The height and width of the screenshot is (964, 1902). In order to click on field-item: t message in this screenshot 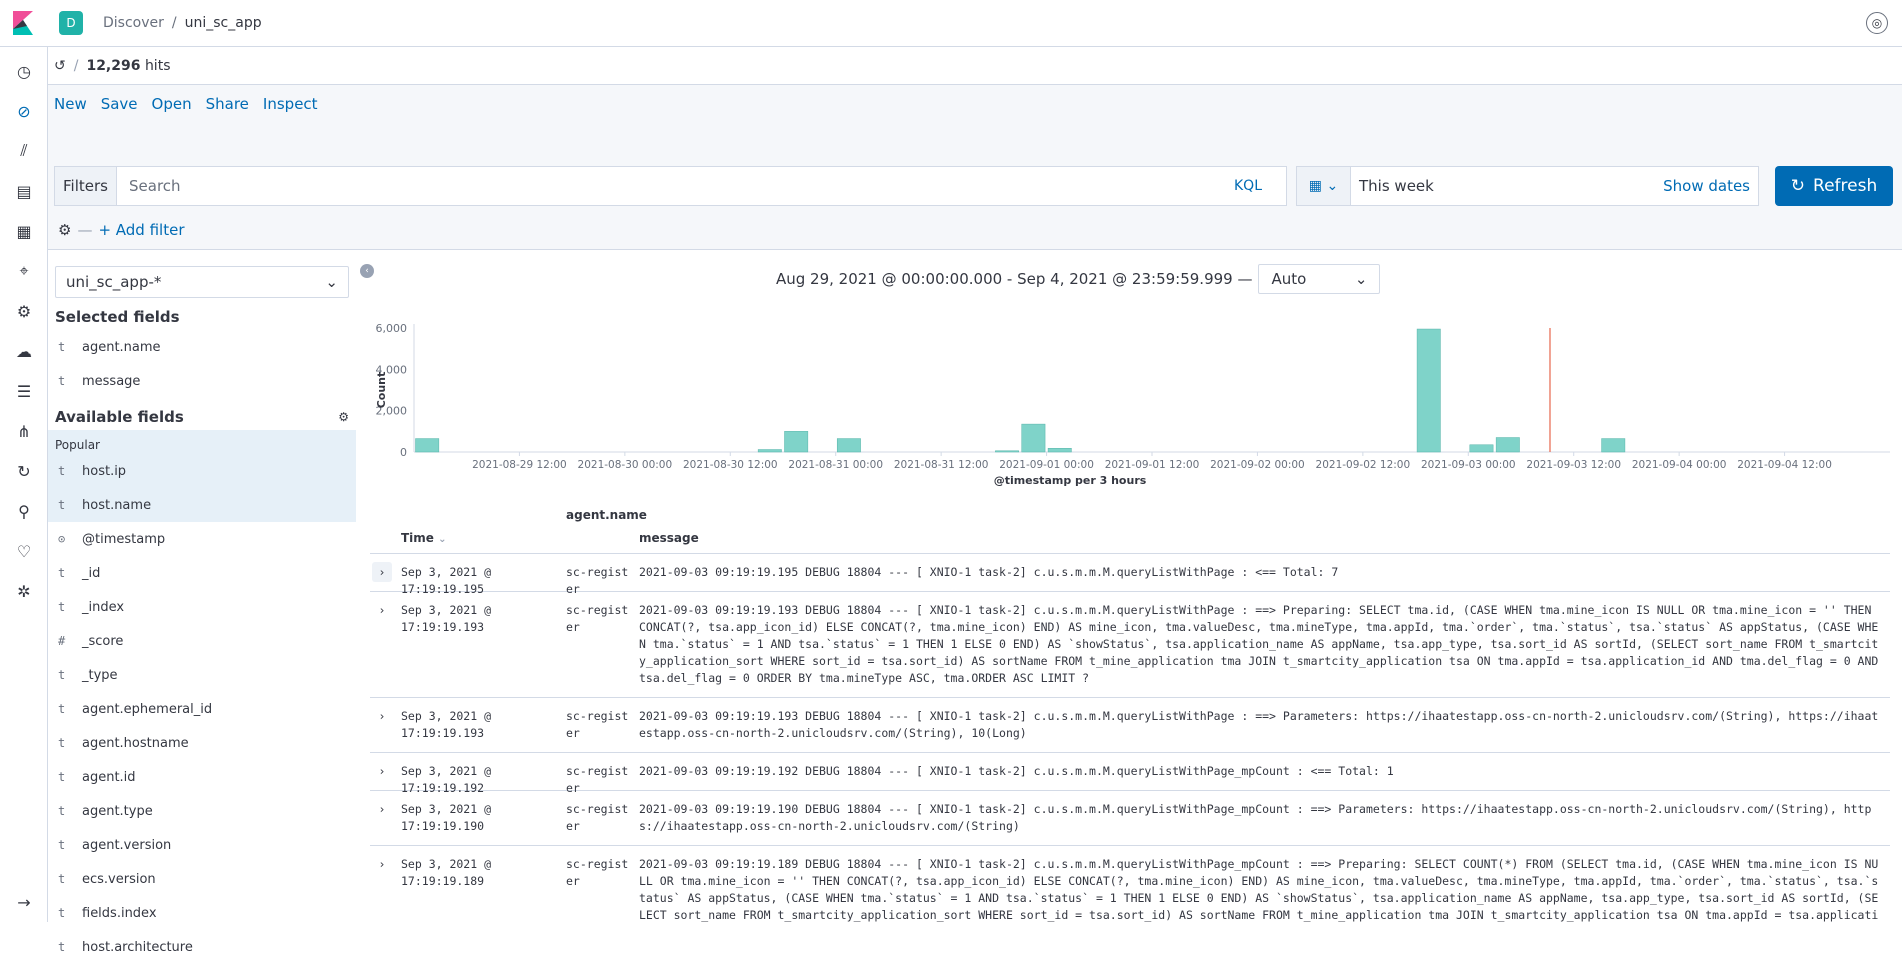, I will do `click(202, 381)`.